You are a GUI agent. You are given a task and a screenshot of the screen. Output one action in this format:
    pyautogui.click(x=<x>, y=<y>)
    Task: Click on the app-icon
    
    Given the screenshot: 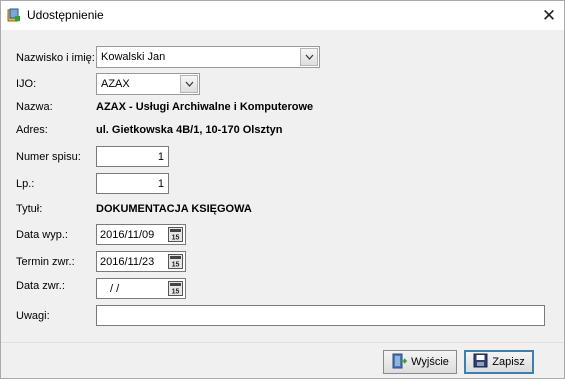 What is the action you would take?
    pyautogui.click(x=14, y=15)
    